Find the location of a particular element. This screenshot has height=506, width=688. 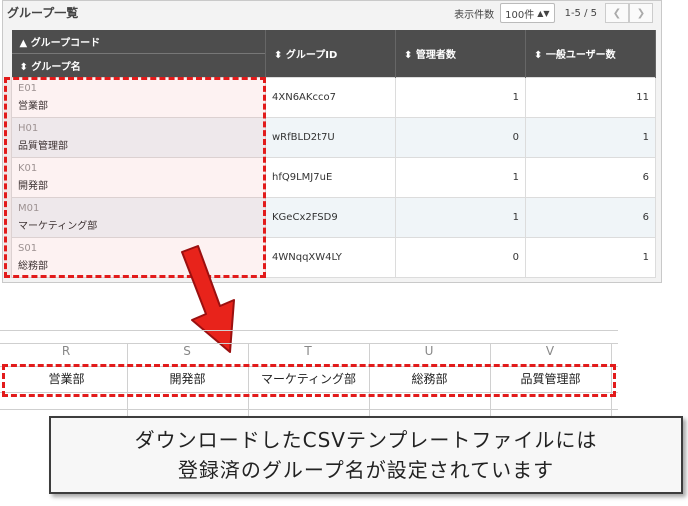

callout-line-2: 登録済のグループ名が設定されています is located at coordinates (366, 470).